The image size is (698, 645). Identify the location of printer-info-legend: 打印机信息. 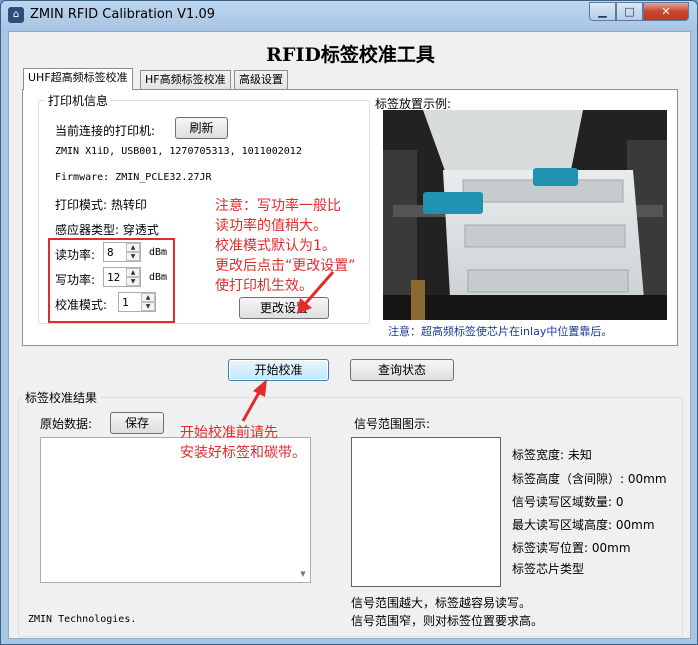
(78, 101).